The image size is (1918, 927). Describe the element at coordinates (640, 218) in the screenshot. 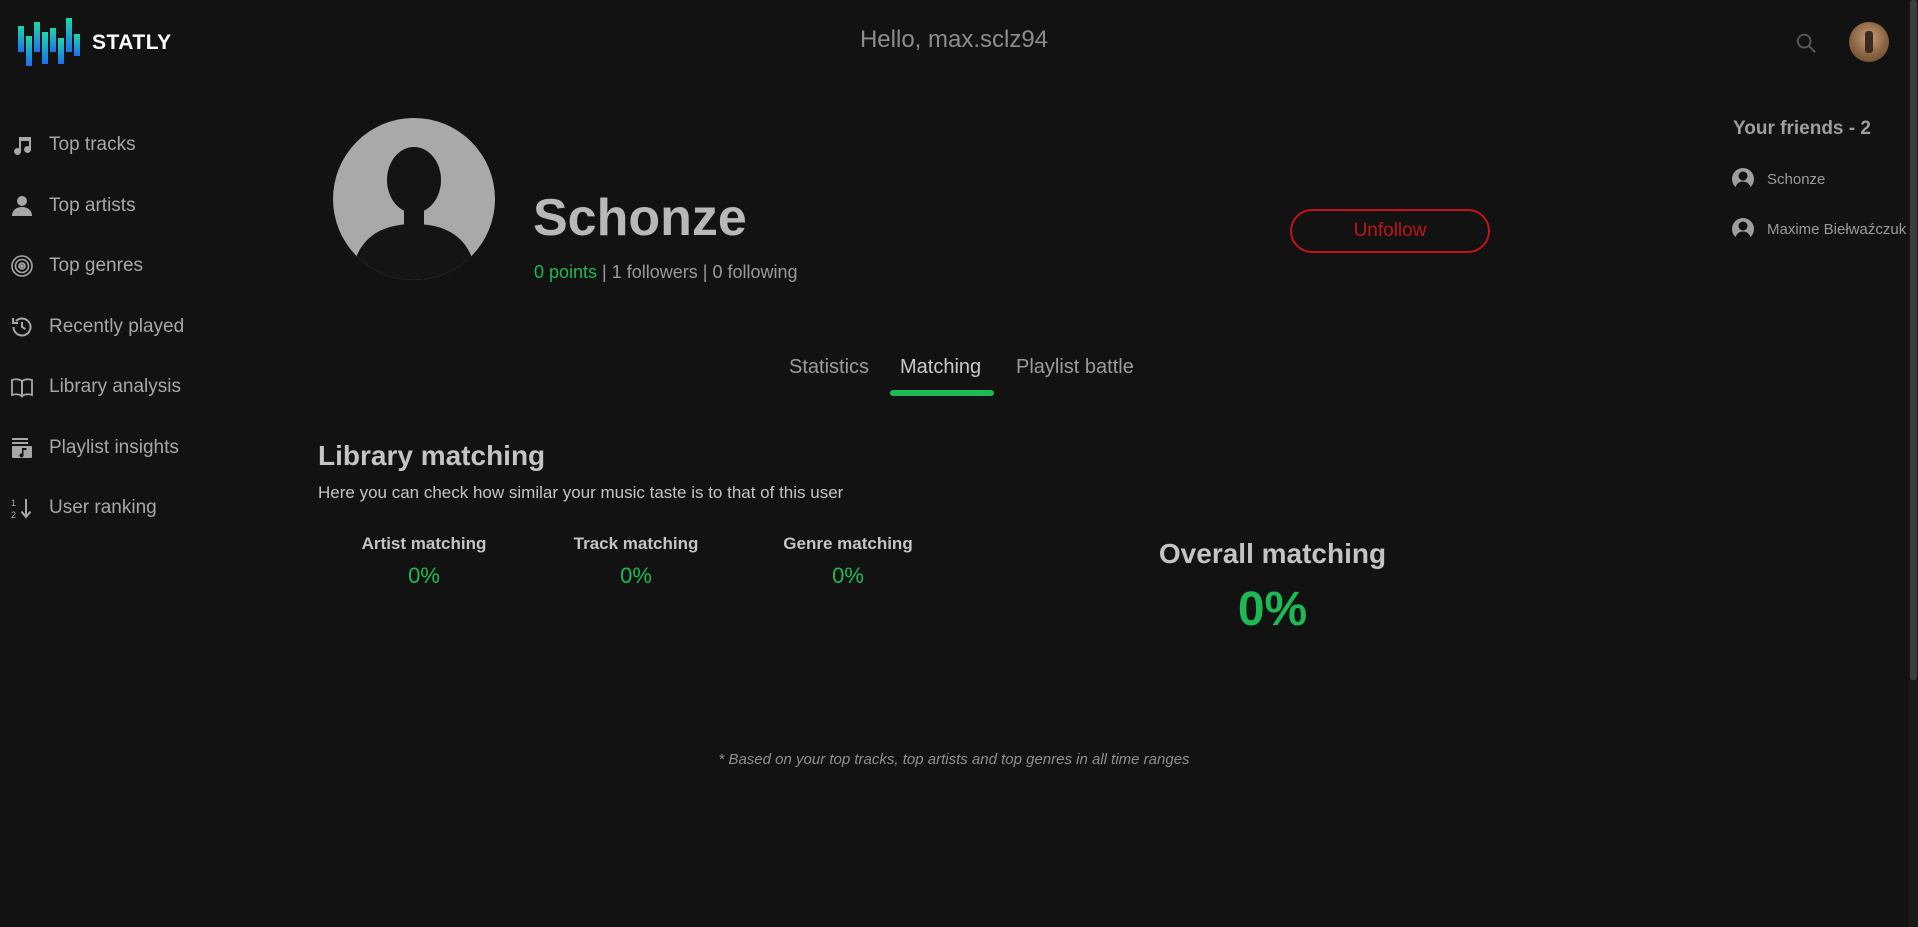

I see `profile-name: Schonze` at that location.